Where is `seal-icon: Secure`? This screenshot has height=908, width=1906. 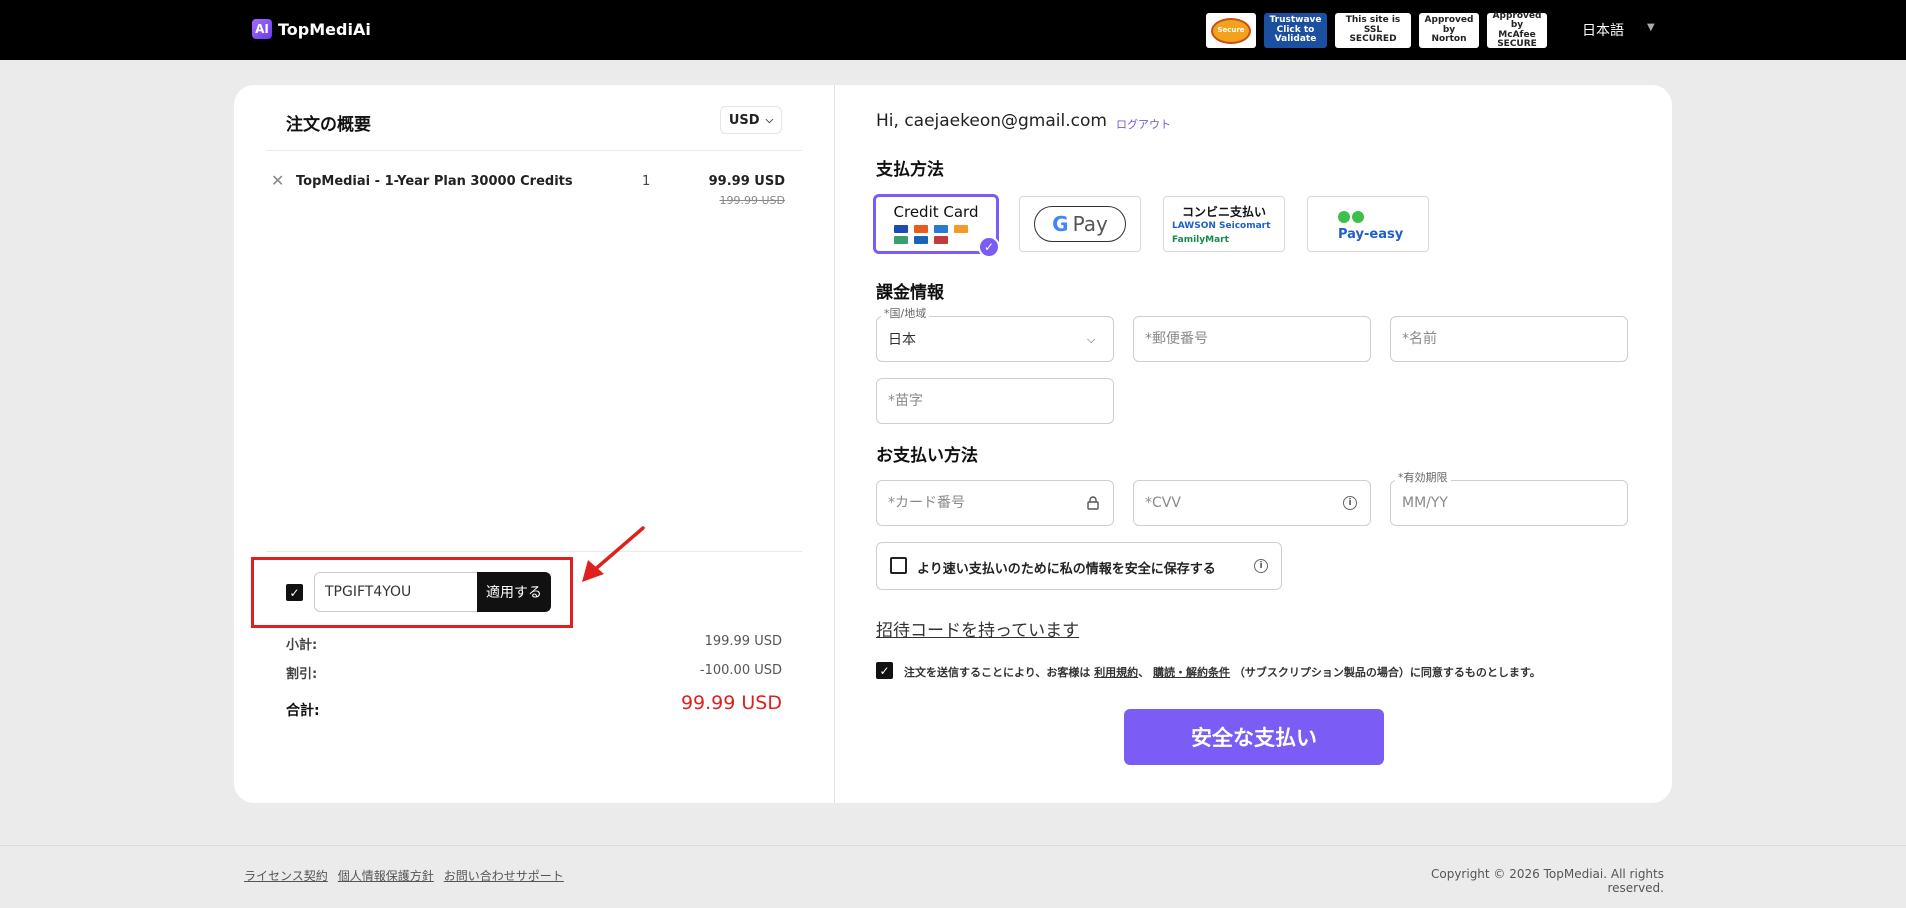
seal-icon: Secure is located at coordinates (1231, 30).